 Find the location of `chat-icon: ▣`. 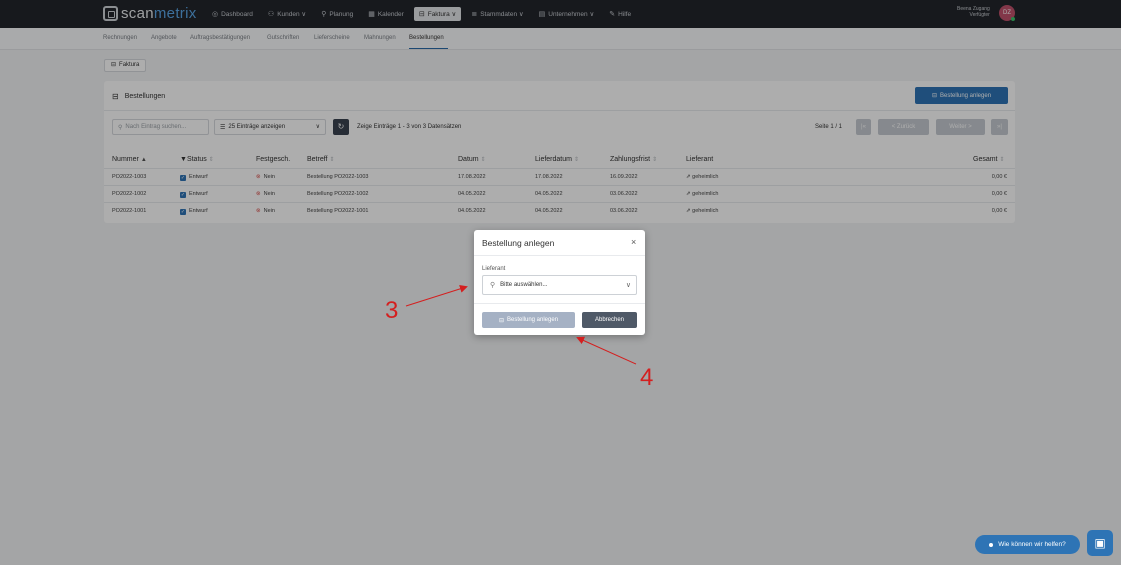

chat-icon: ▣ is located at coordinates (1100, 543).